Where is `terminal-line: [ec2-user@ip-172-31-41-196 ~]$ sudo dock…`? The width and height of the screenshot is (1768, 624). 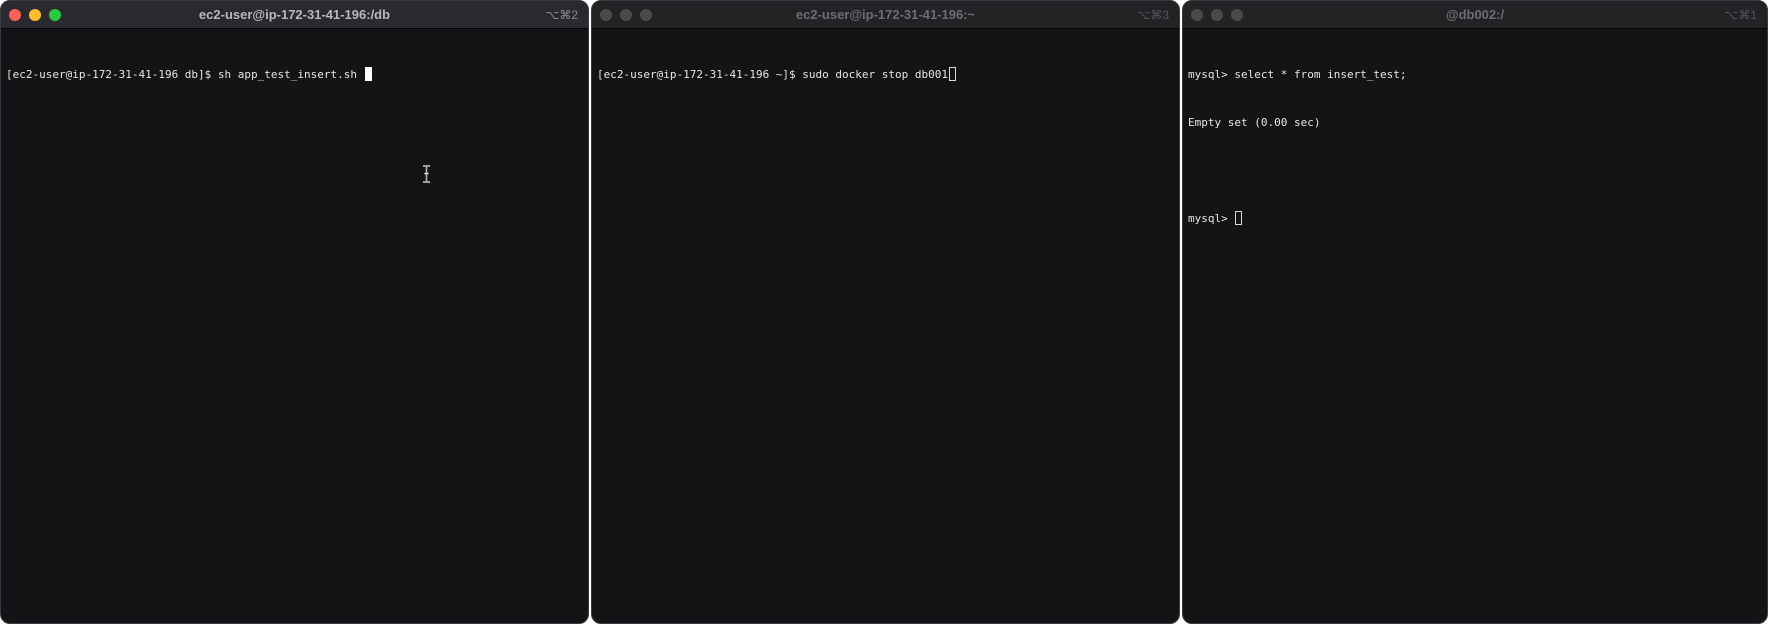 terminal-line: [ec2-user@ip-172-31-41-196 ~]$ sudo dock… is located at coordinates (885, 75).